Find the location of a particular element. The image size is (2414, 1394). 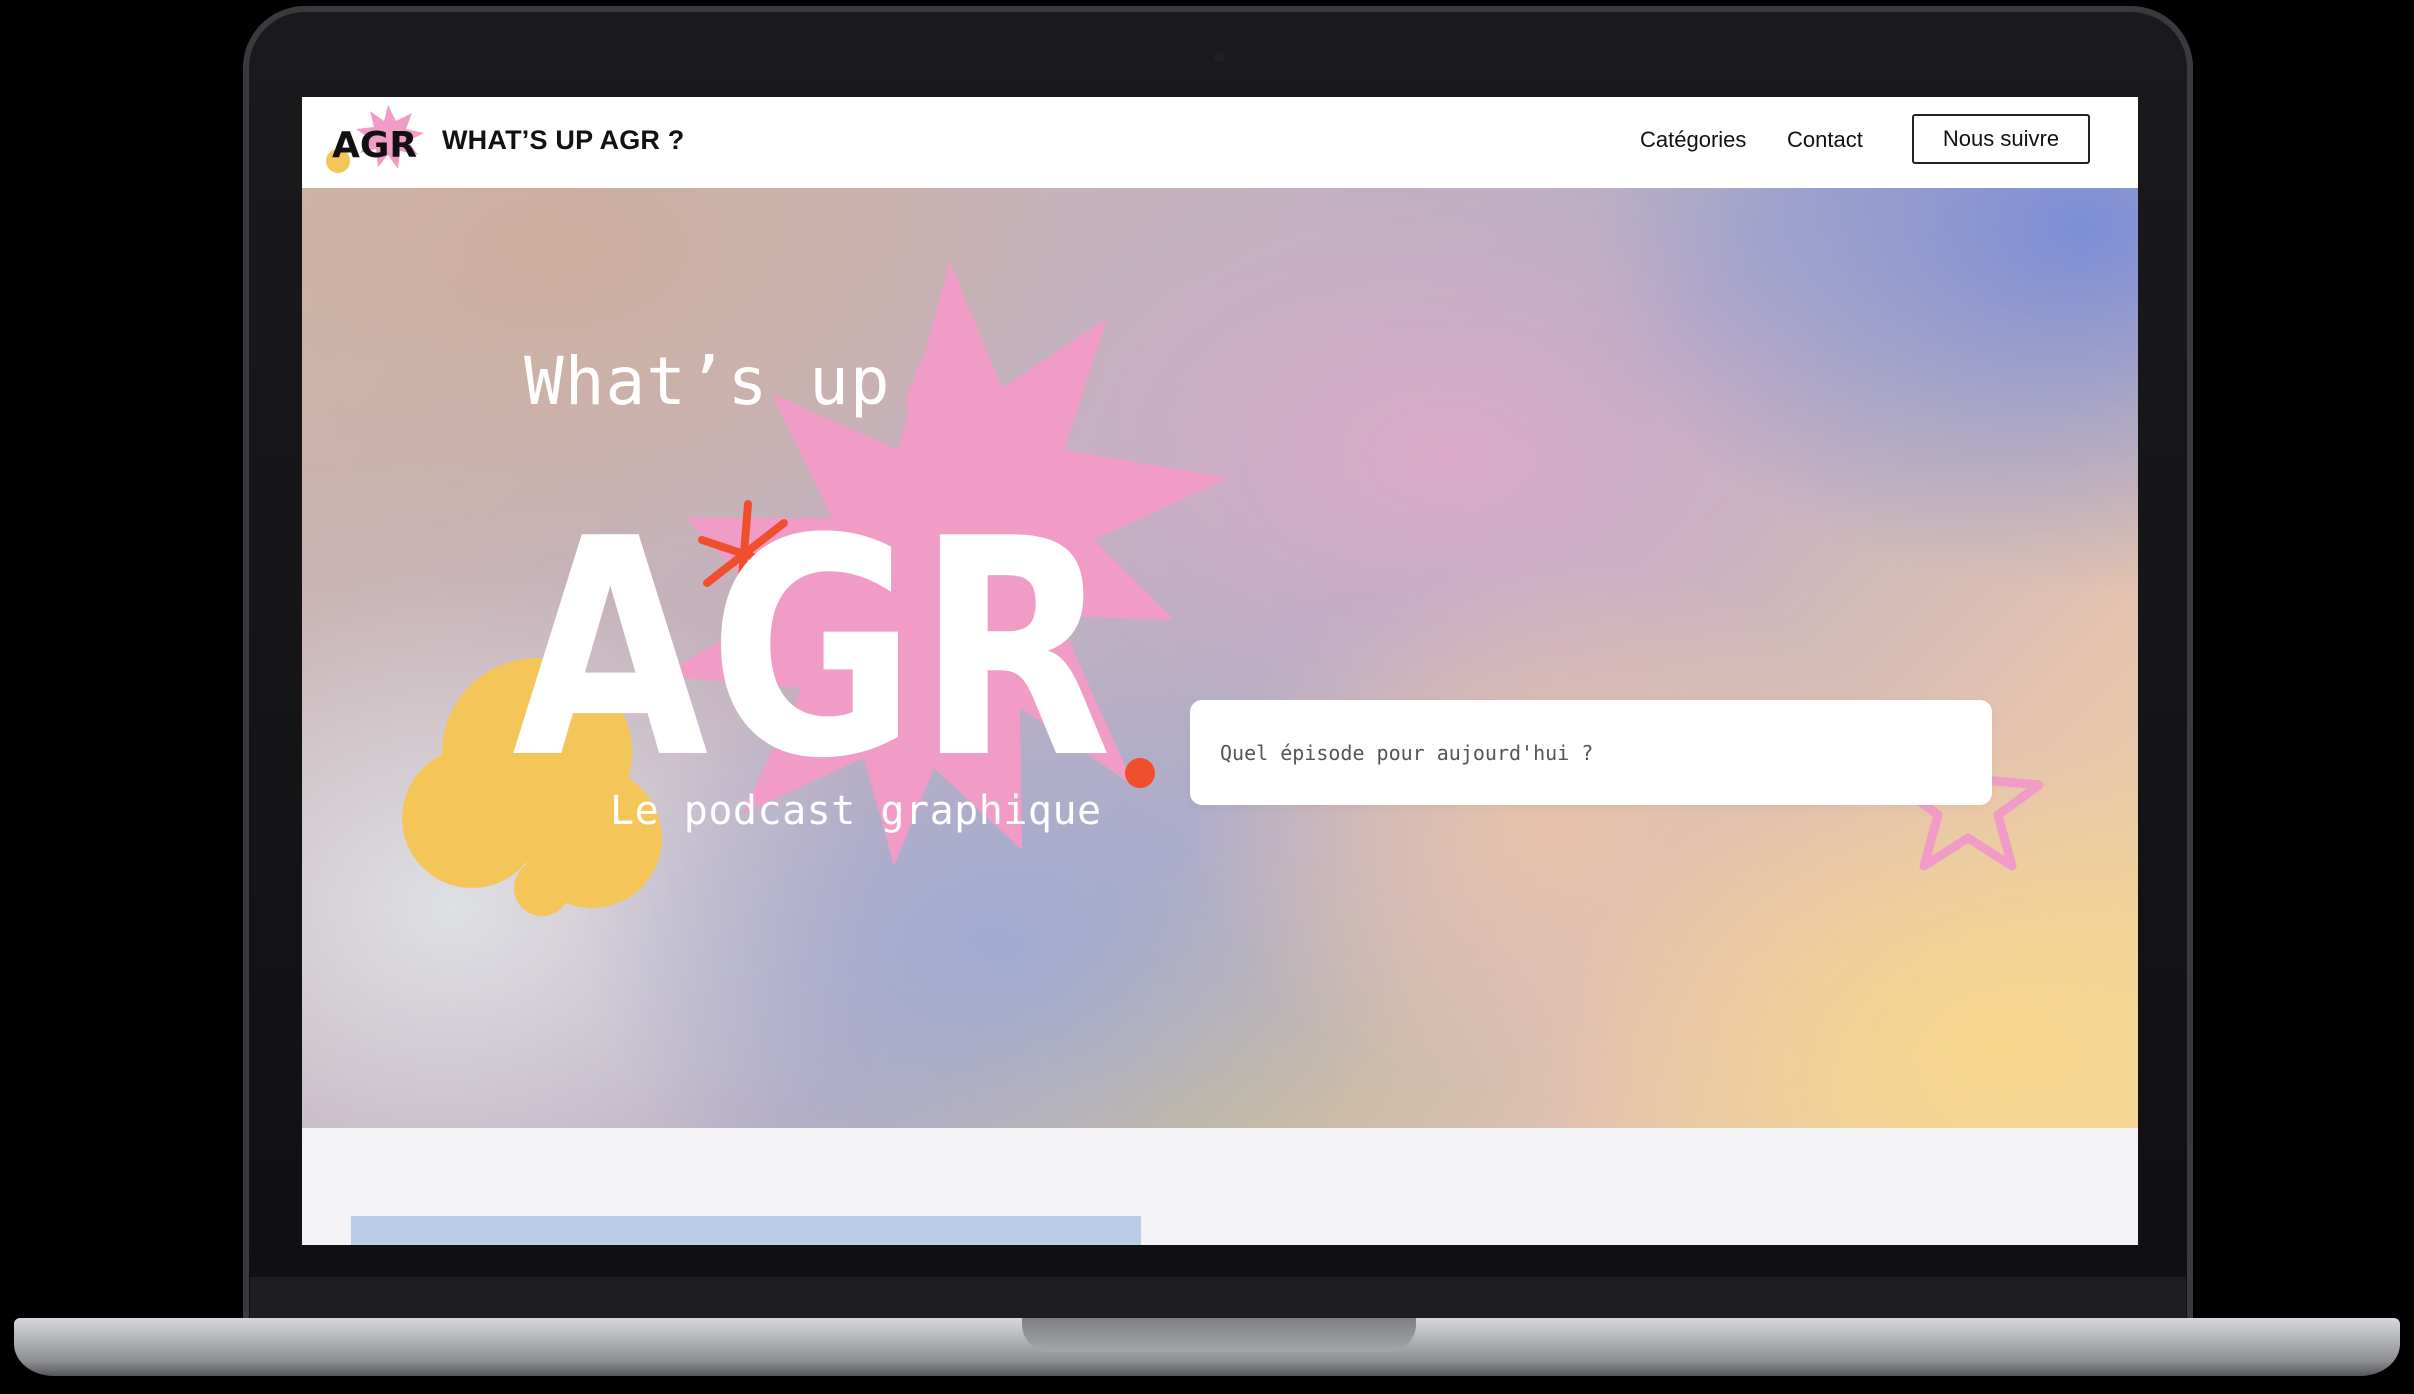

episode-search-box is located at coordinates (1591, 752).